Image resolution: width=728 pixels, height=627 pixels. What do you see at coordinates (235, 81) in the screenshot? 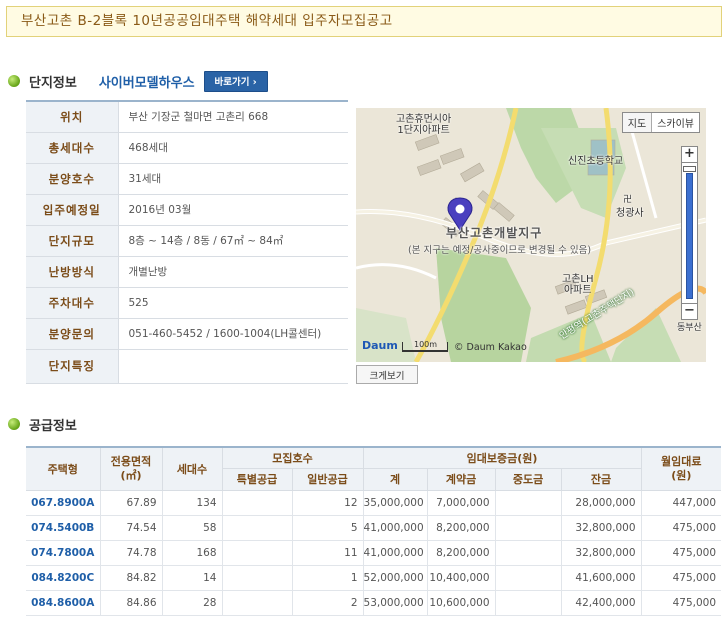
I see `goto-button: 바로가기 ›` at bounding box center [235, 81].